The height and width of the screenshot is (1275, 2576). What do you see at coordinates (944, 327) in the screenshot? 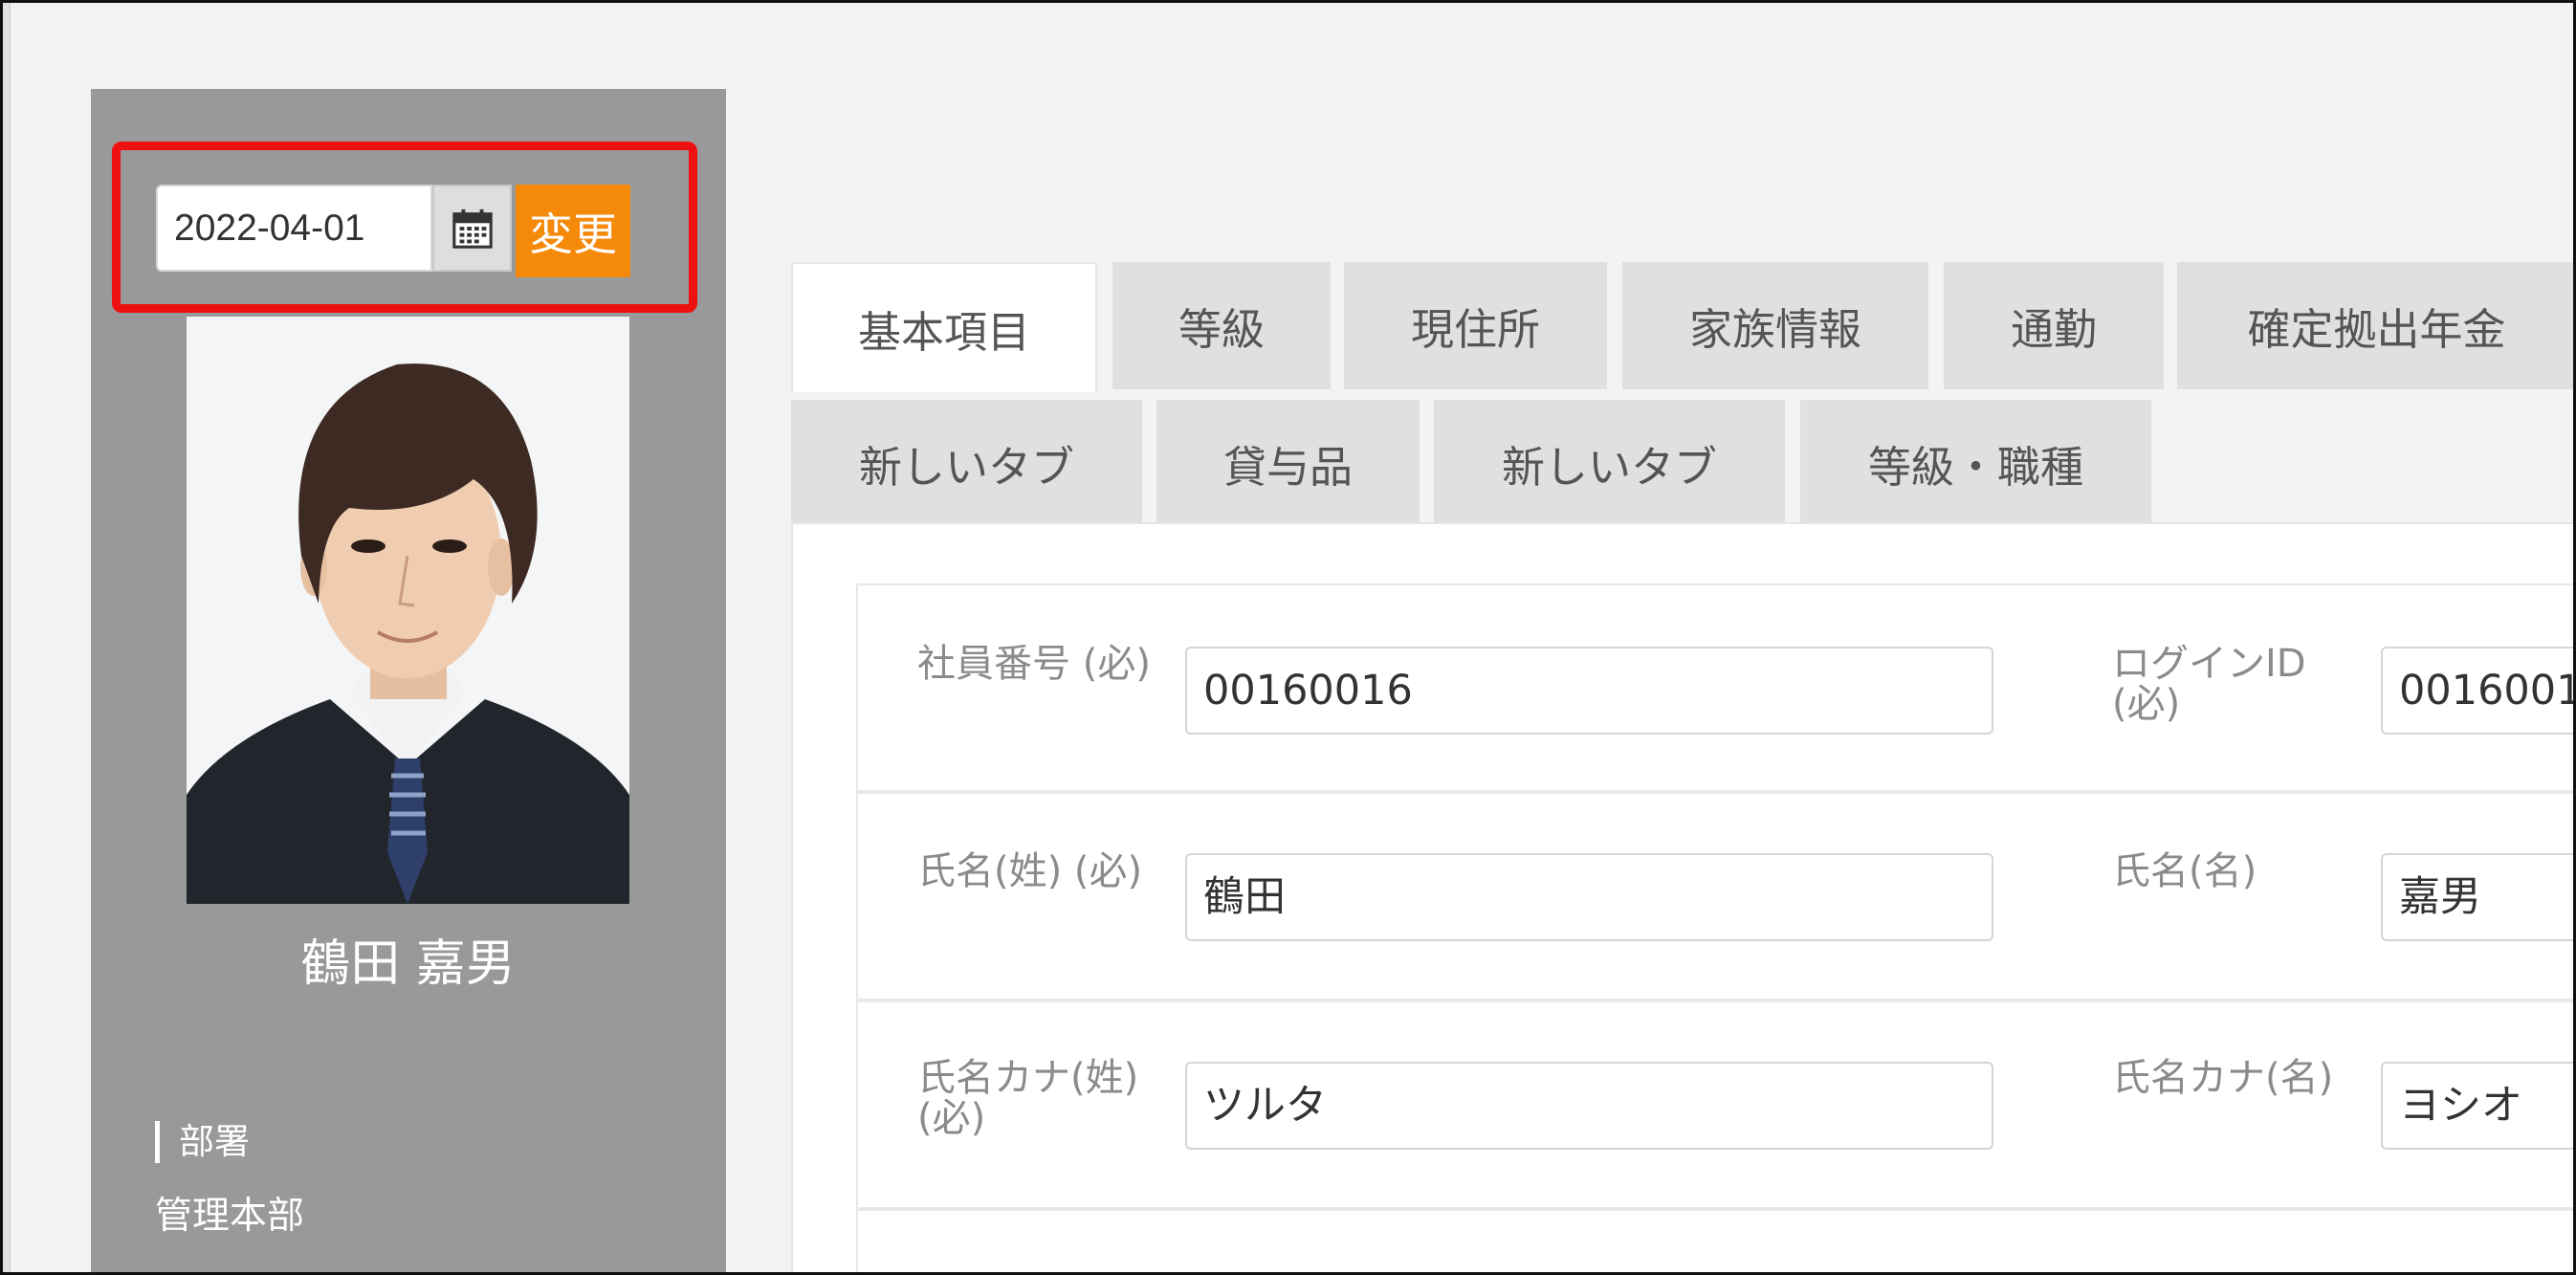
I see `tab-basic-items: 基本項目` at bounding box center [944, 327].